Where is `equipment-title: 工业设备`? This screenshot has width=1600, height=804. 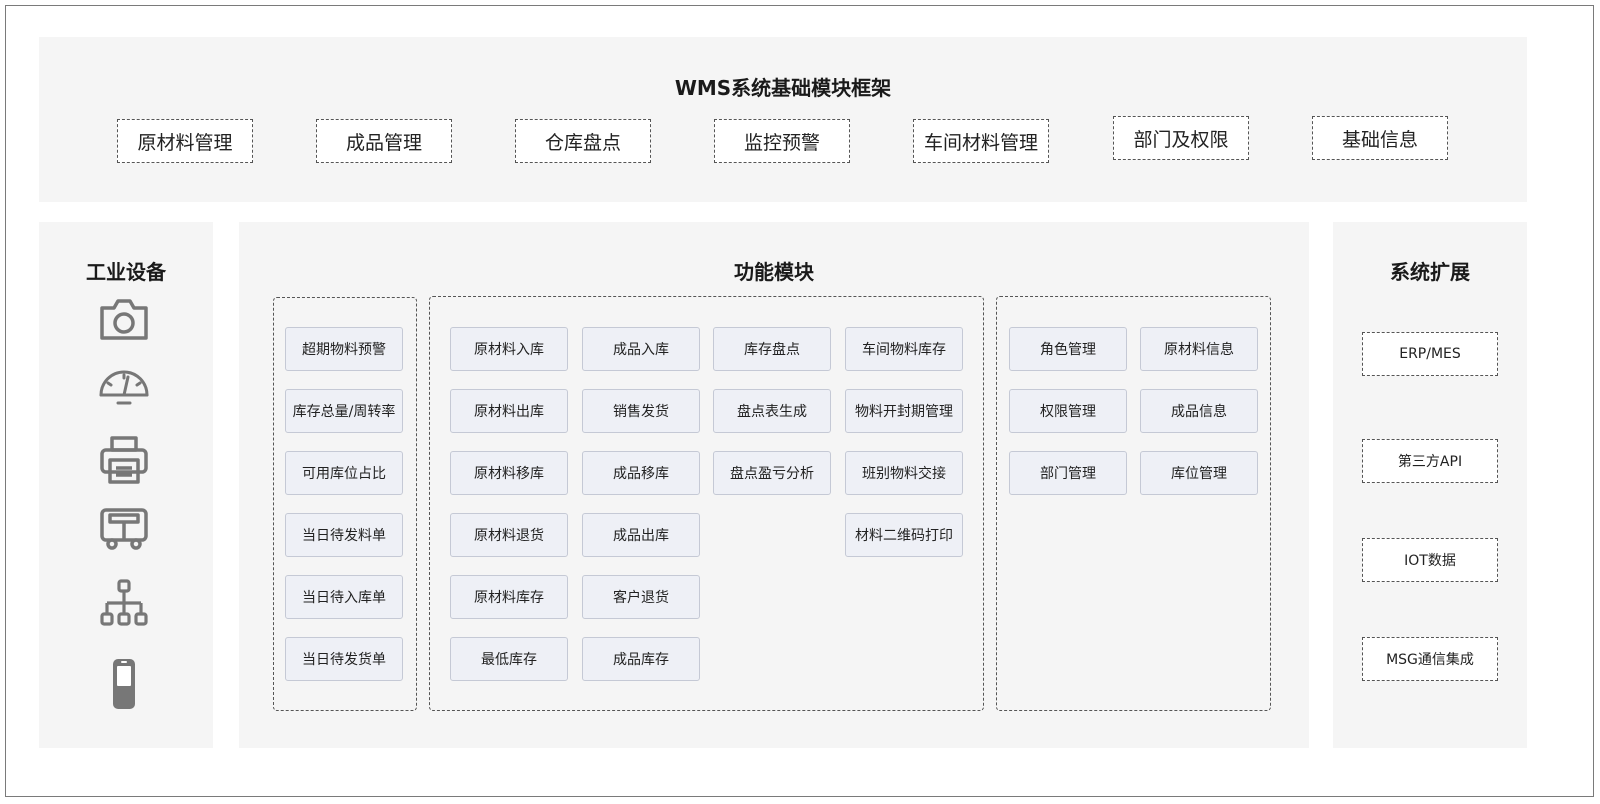 equipment-title: 工业设备 is located at coordinates (126, 272).